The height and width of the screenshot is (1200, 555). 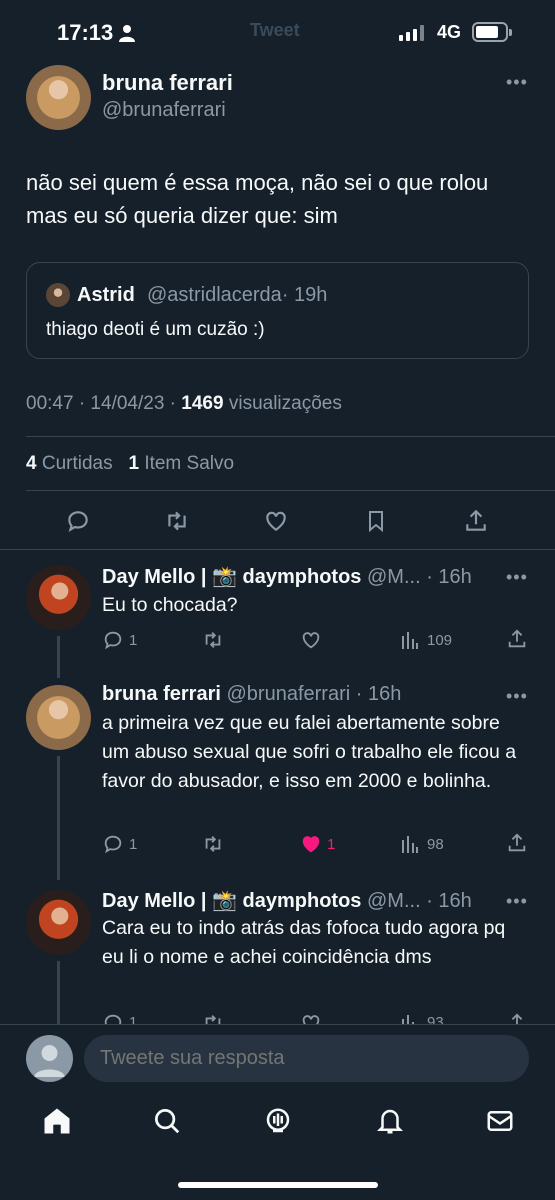 I want to click on author-handle: @brunaferrari, so click(x=164, y=110).